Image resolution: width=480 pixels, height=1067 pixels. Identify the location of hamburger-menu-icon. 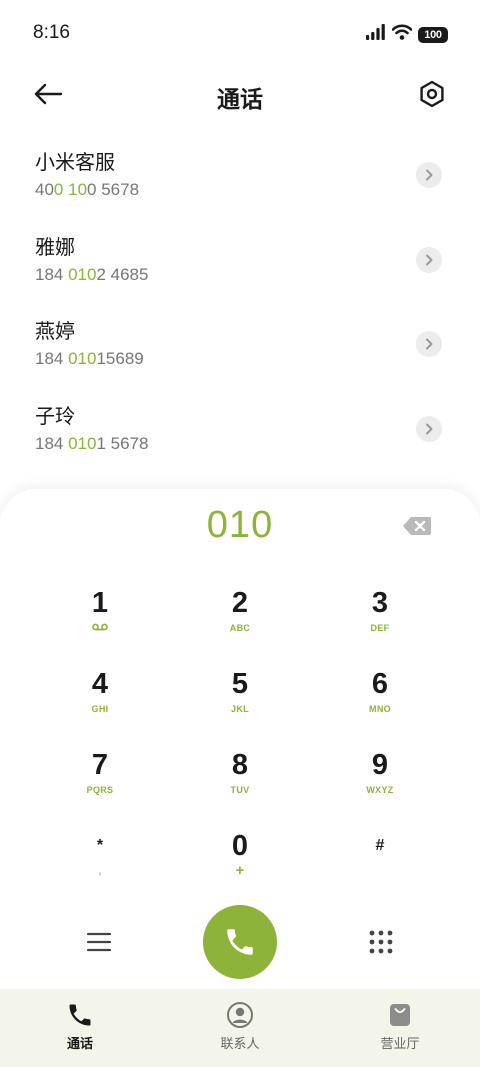
(99, 942).